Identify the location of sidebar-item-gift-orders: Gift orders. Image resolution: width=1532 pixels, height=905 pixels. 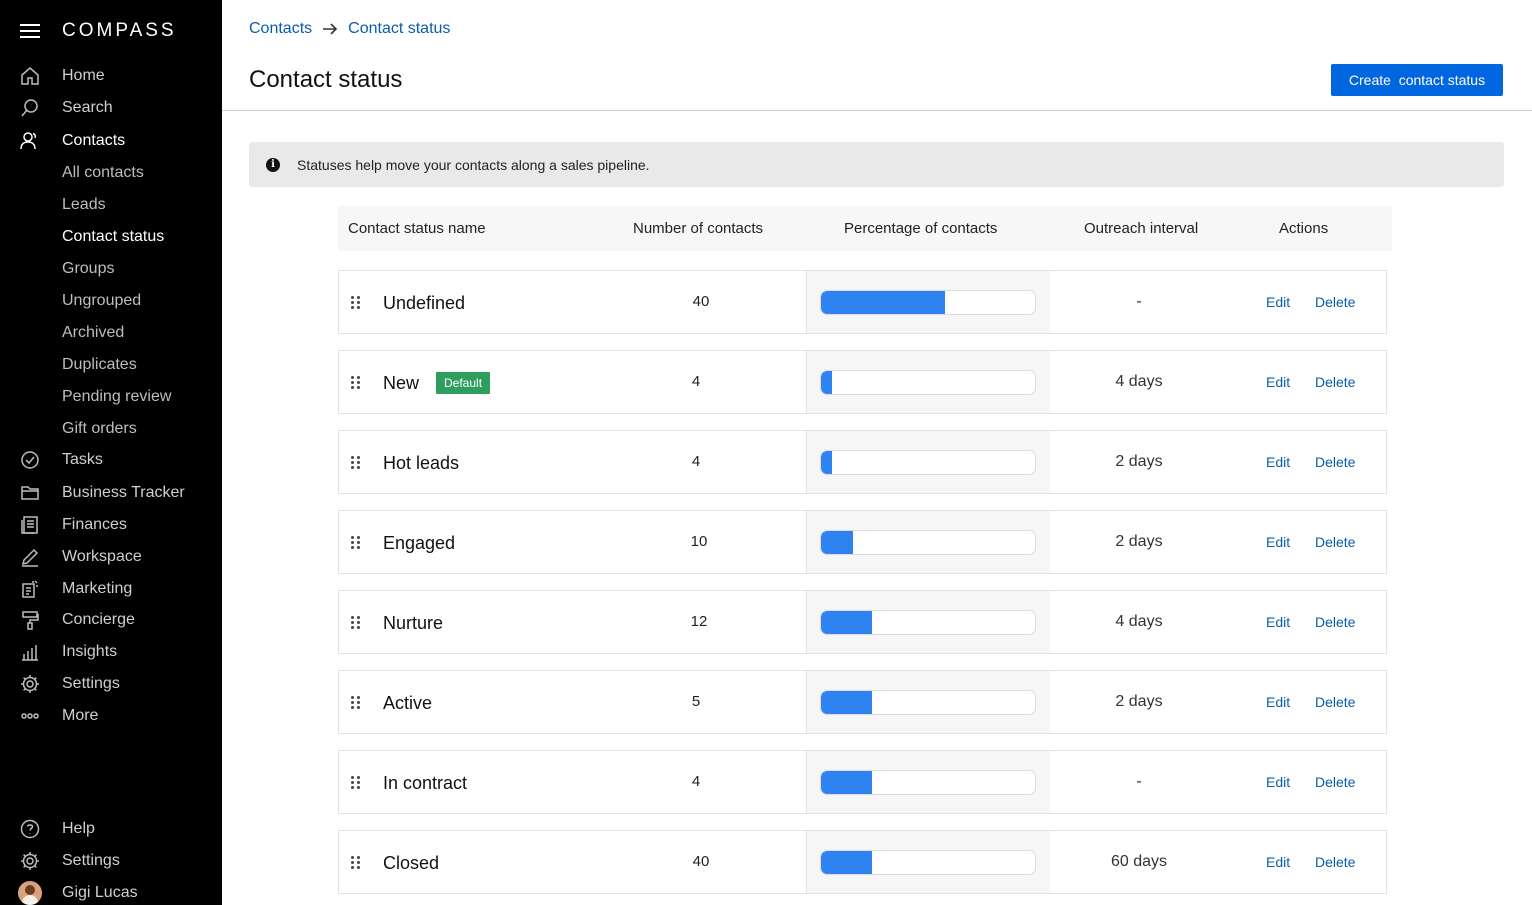
(111, 429).